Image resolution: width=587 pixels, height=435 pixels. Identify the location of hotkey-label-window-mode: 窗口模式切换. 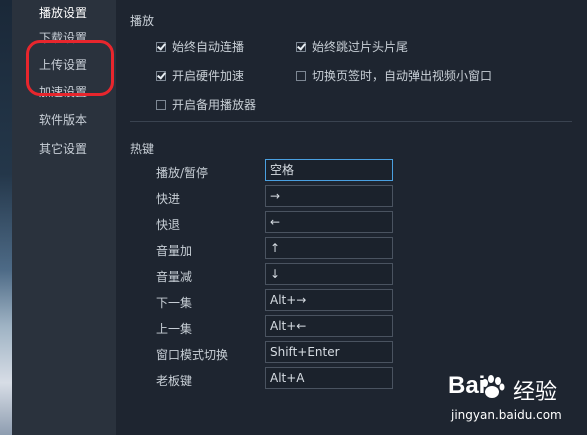
(192, 355).